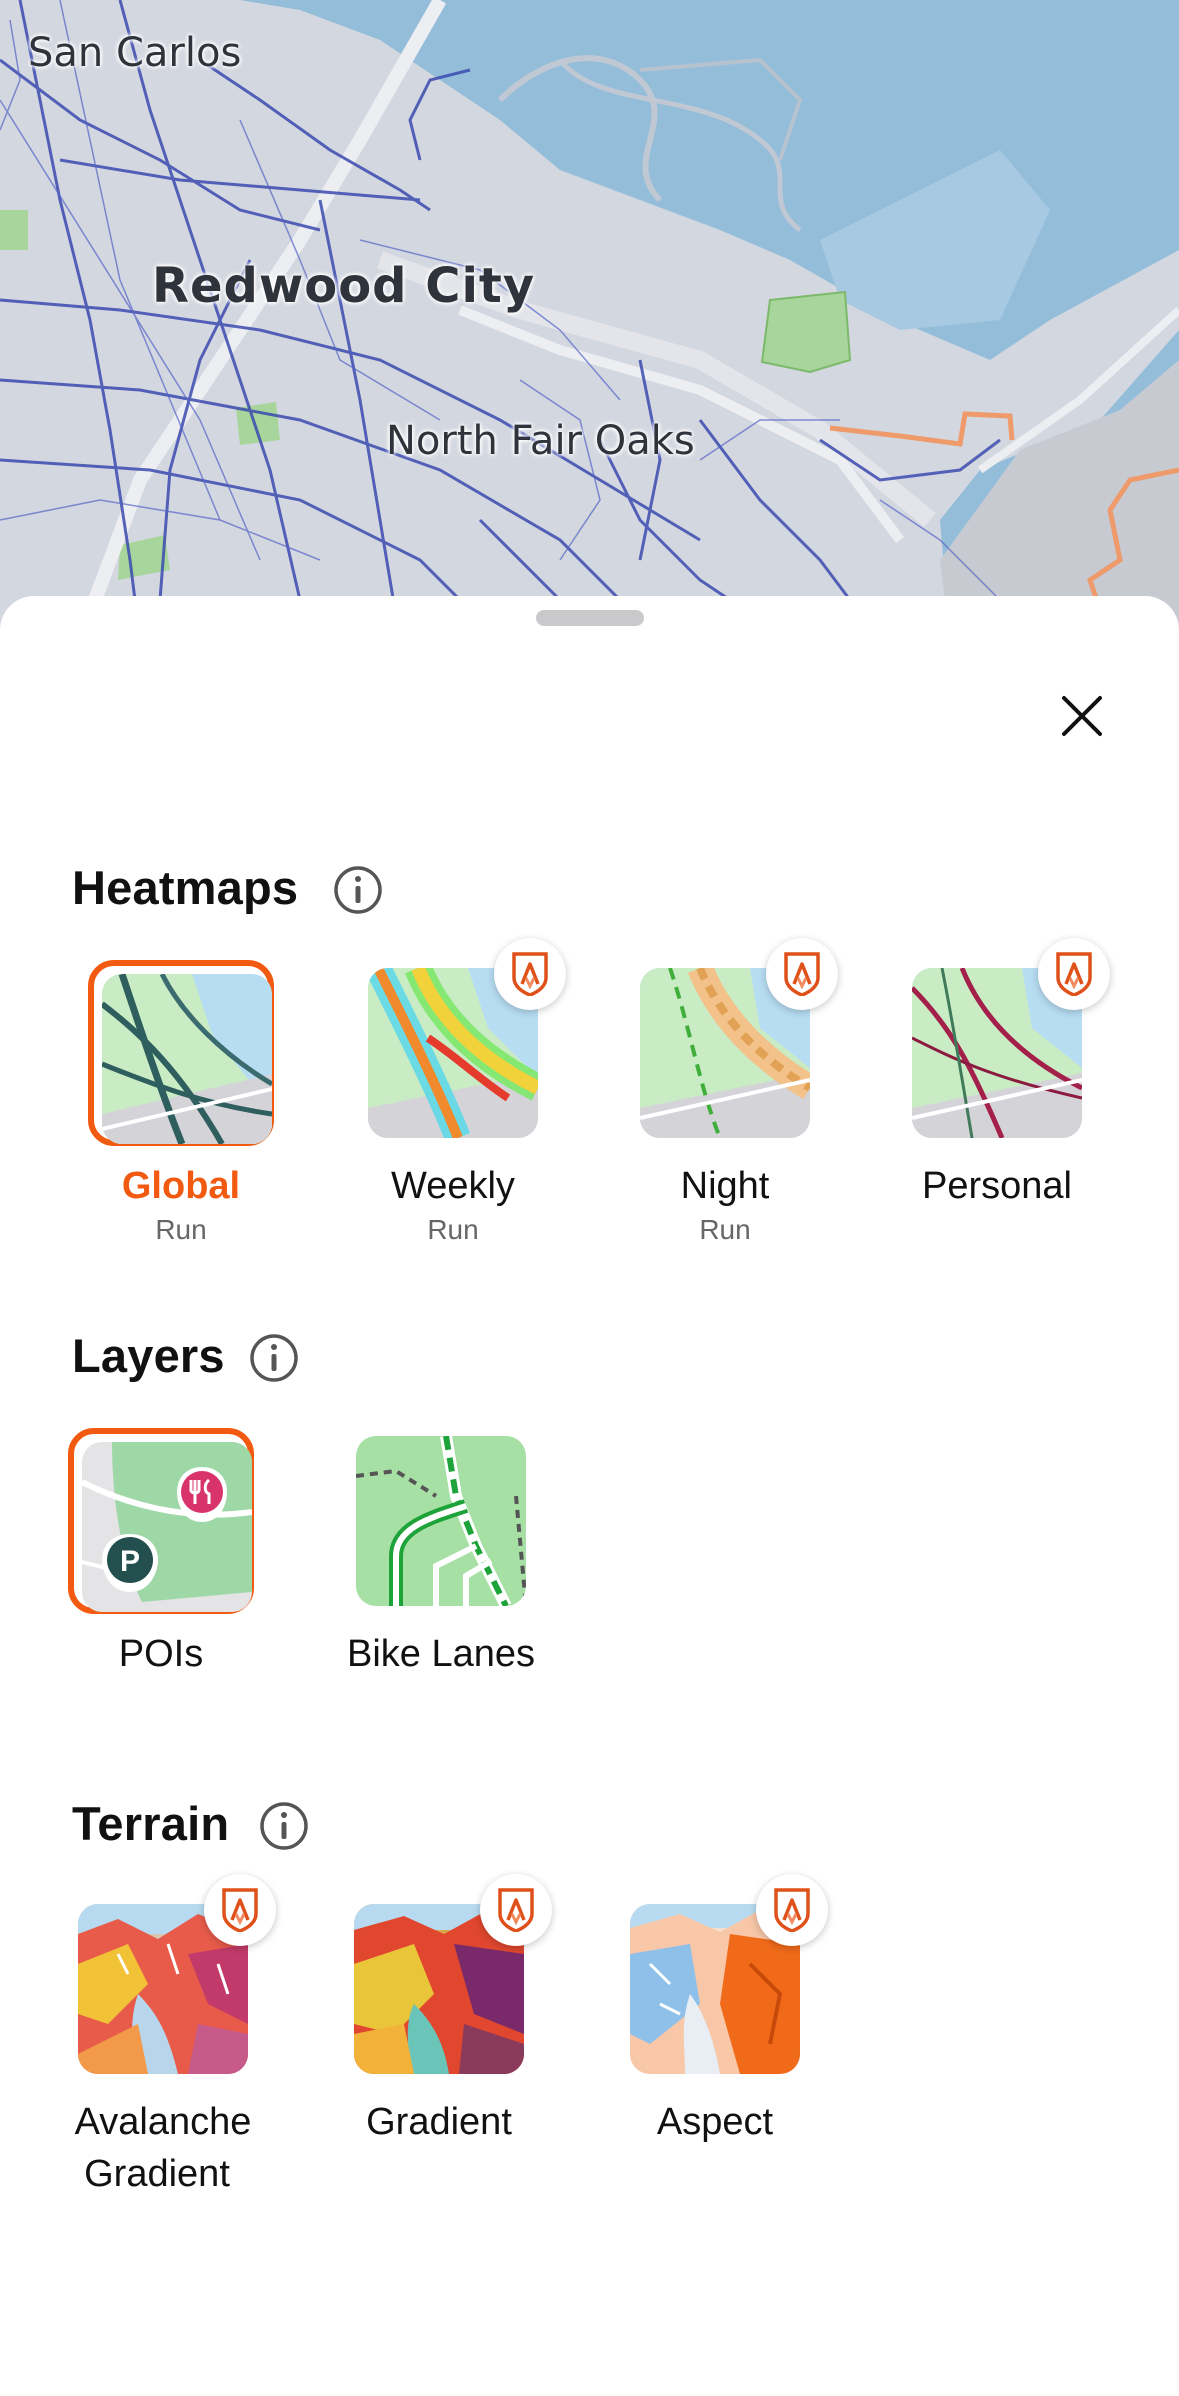 This screenshot has width=1179, height=2396. Describe the element at coordinates (715, 2122) in the screenshot. I see `terrain-label-aspect: Aspect` at that location.